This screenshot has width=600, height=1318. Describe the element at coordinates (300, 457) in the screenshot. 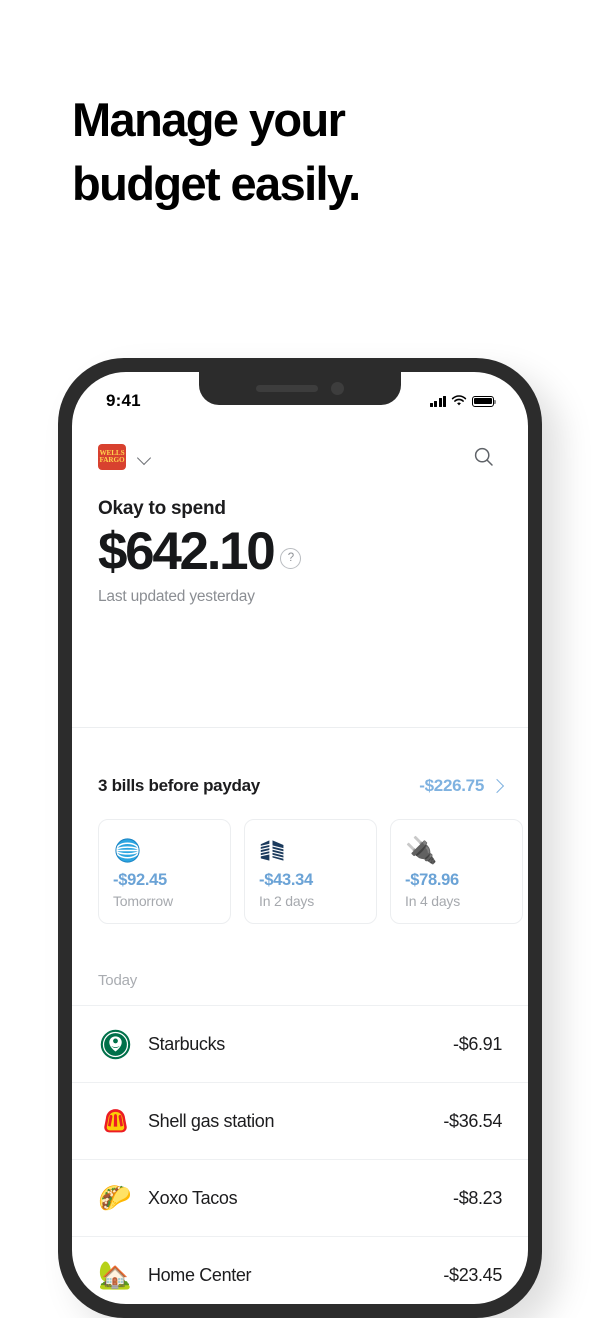

I see `app-header: WELLS FARGO` at that location.